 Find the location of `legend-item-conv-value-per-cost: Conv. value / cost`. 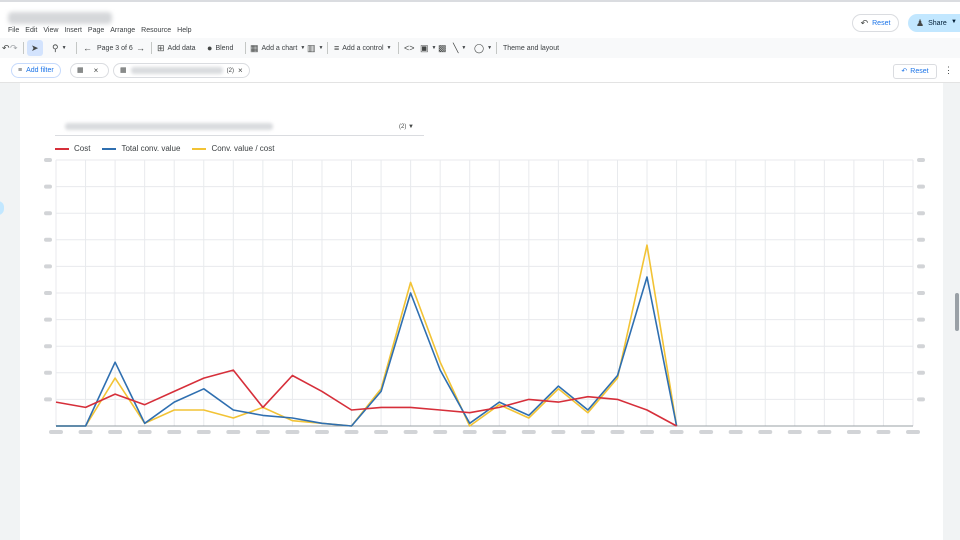

legend-item-conv-value-per-cost: Conv. value / cost is located at coordinates (233, 148).